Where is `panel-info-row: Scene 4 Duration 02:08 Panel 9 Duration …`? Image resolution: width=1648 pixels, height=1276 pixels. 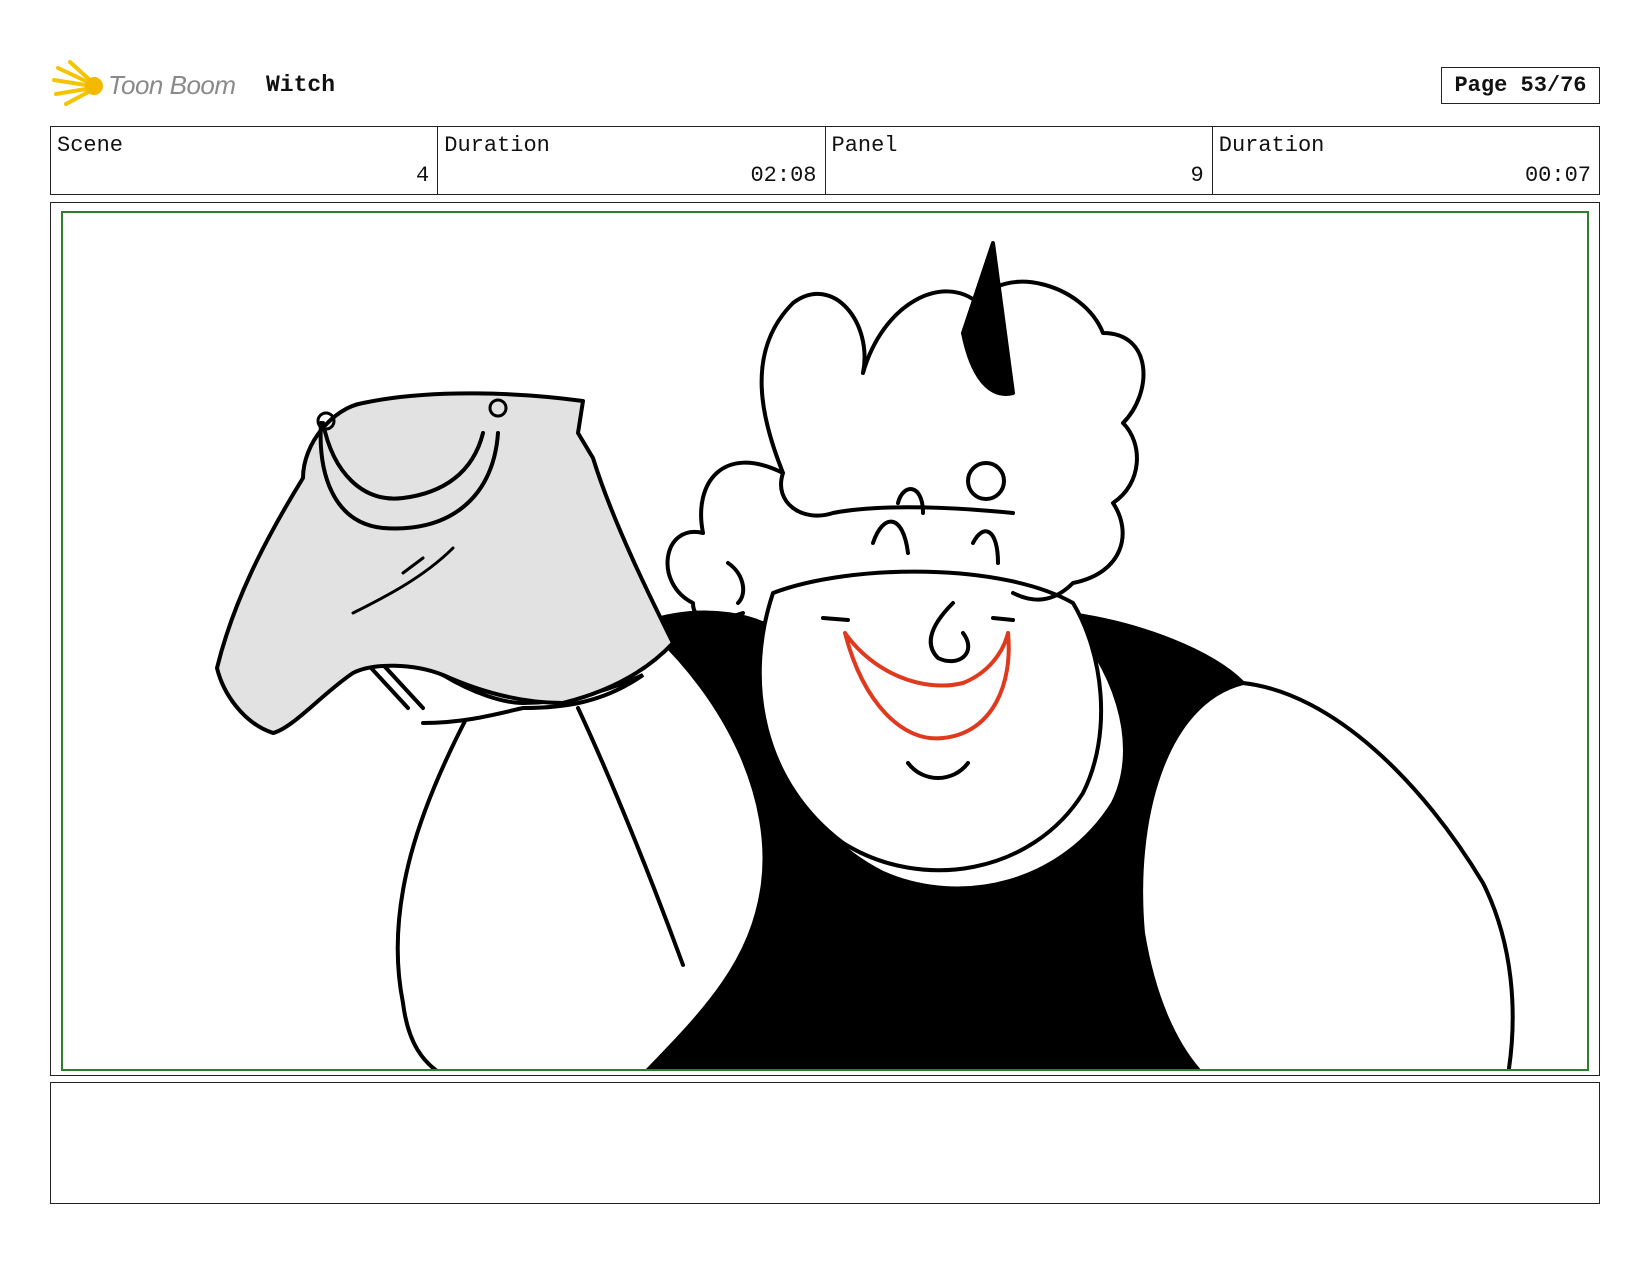
panel-info-row: Scene 4 Duration 02:08 Panel 9 Duration … is located at coordinates (825, 160).